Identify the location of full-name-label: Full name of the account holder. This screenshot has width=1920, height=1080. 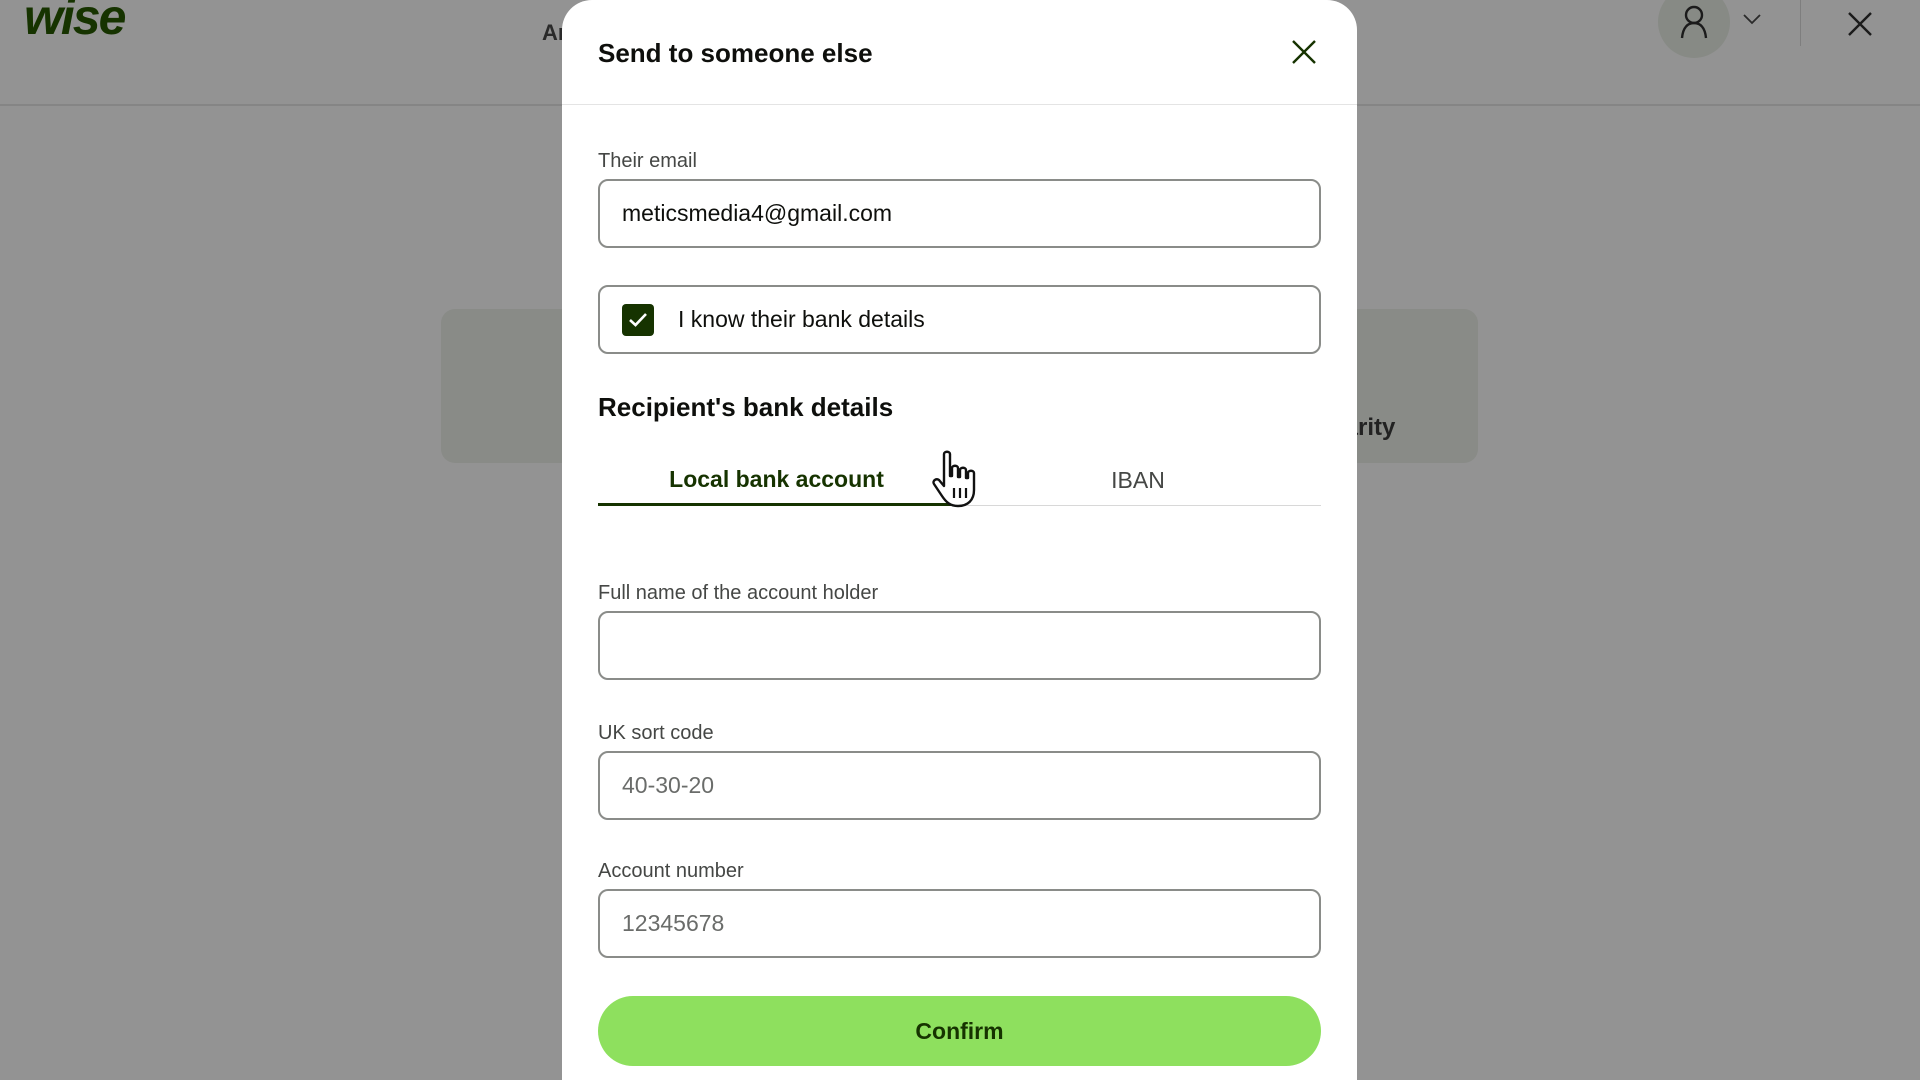
(738, 593).